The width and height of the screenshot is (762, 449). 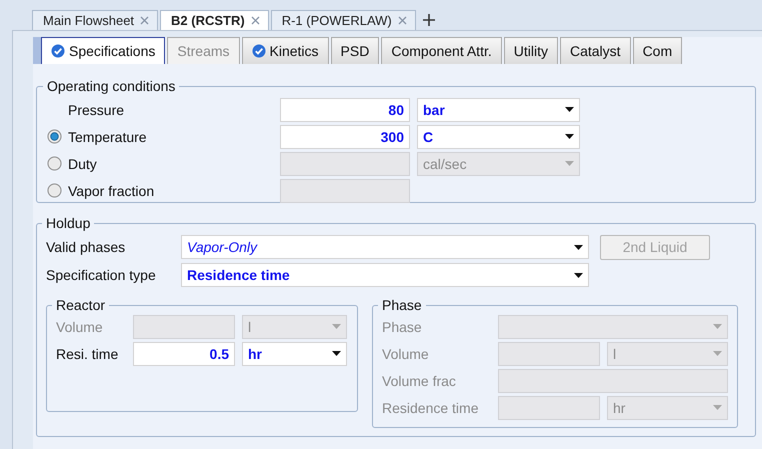 I want to click on form-tab: PSD, so click(x=355, y=50).